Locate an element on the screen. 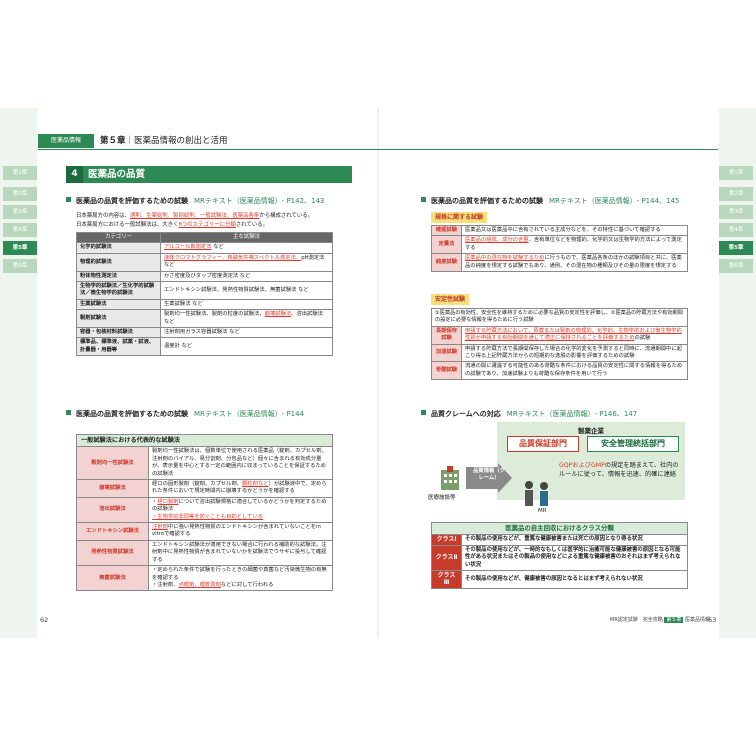 This screenshot has width=756, height=756. text-reference: MRテキスト（医薬品情報）- P144 is located at coordinates (249, 414).